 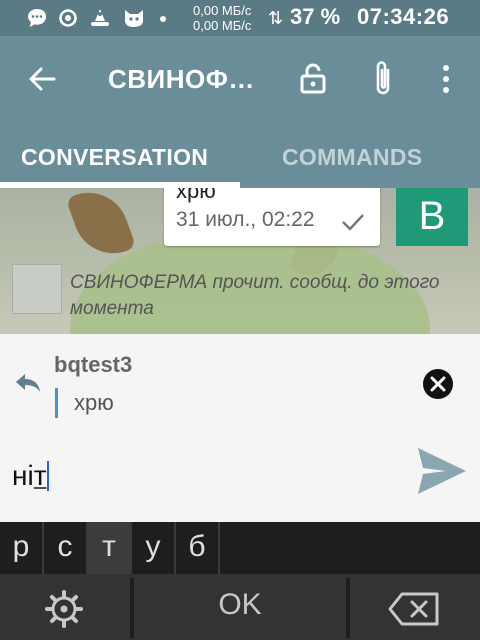 What do you see at coordinates (196, 195) in the screenshot?
I see `message-text: хрю` at bounding box center [196, 195].